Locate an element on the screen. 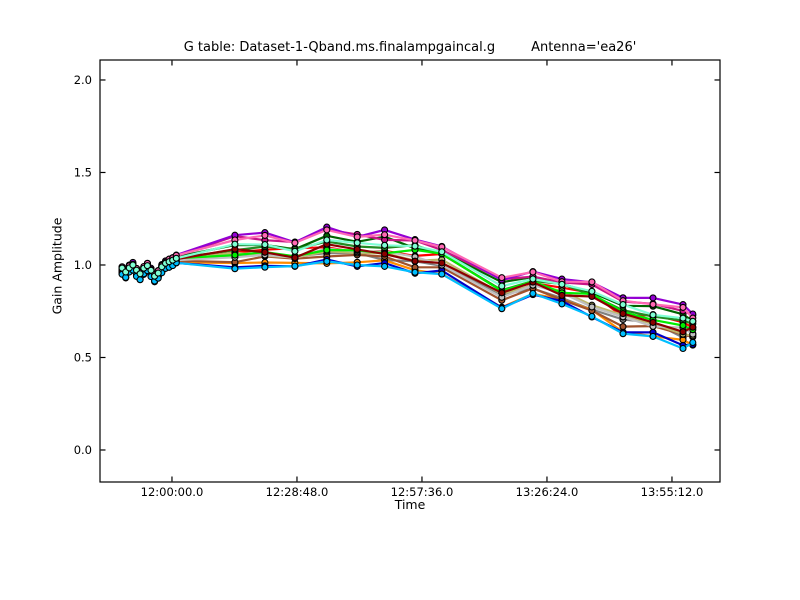  y-tick-label: 0.5 is located at coordinates (83, 357).